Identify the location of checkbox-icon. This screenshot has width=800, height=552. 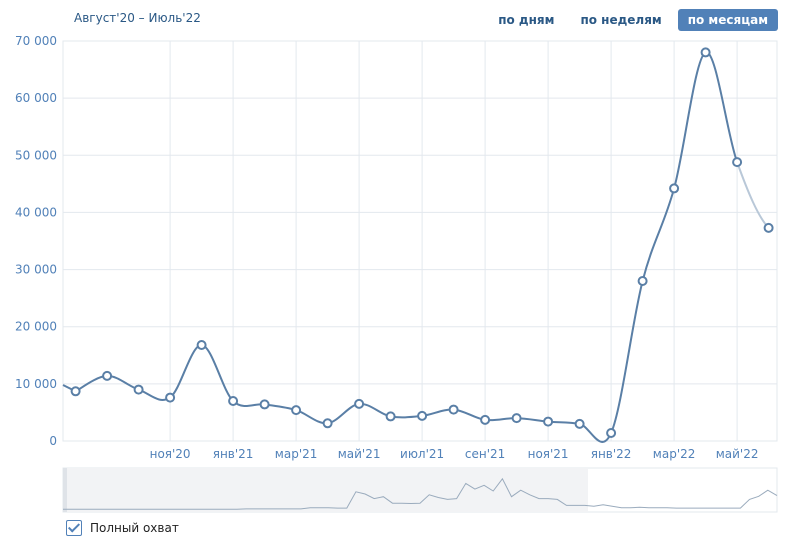
(74, 528).